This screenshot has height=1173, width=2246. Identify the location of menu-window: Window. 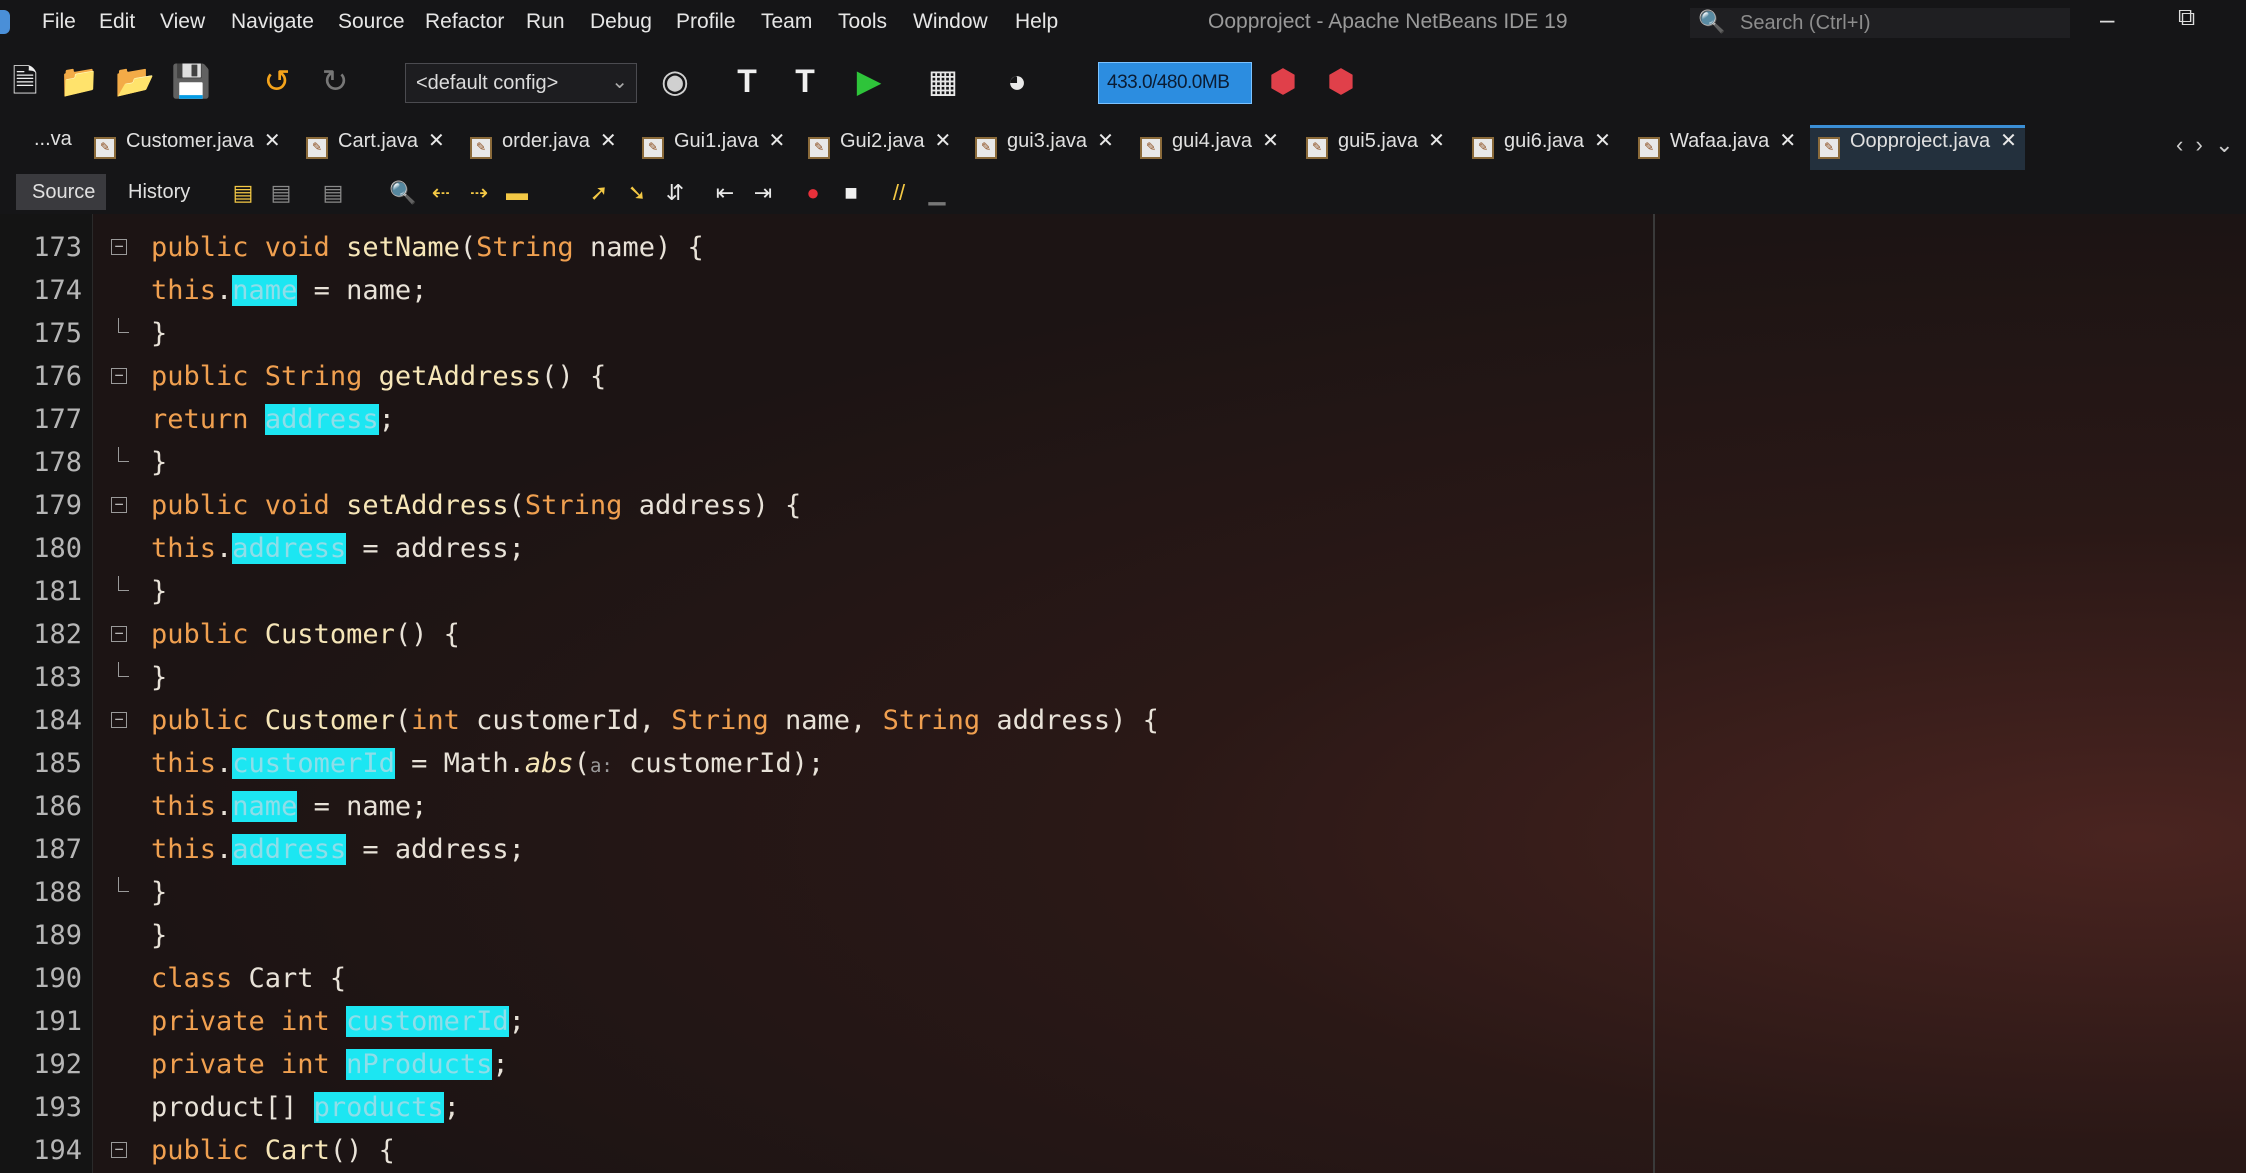
(950, 22).